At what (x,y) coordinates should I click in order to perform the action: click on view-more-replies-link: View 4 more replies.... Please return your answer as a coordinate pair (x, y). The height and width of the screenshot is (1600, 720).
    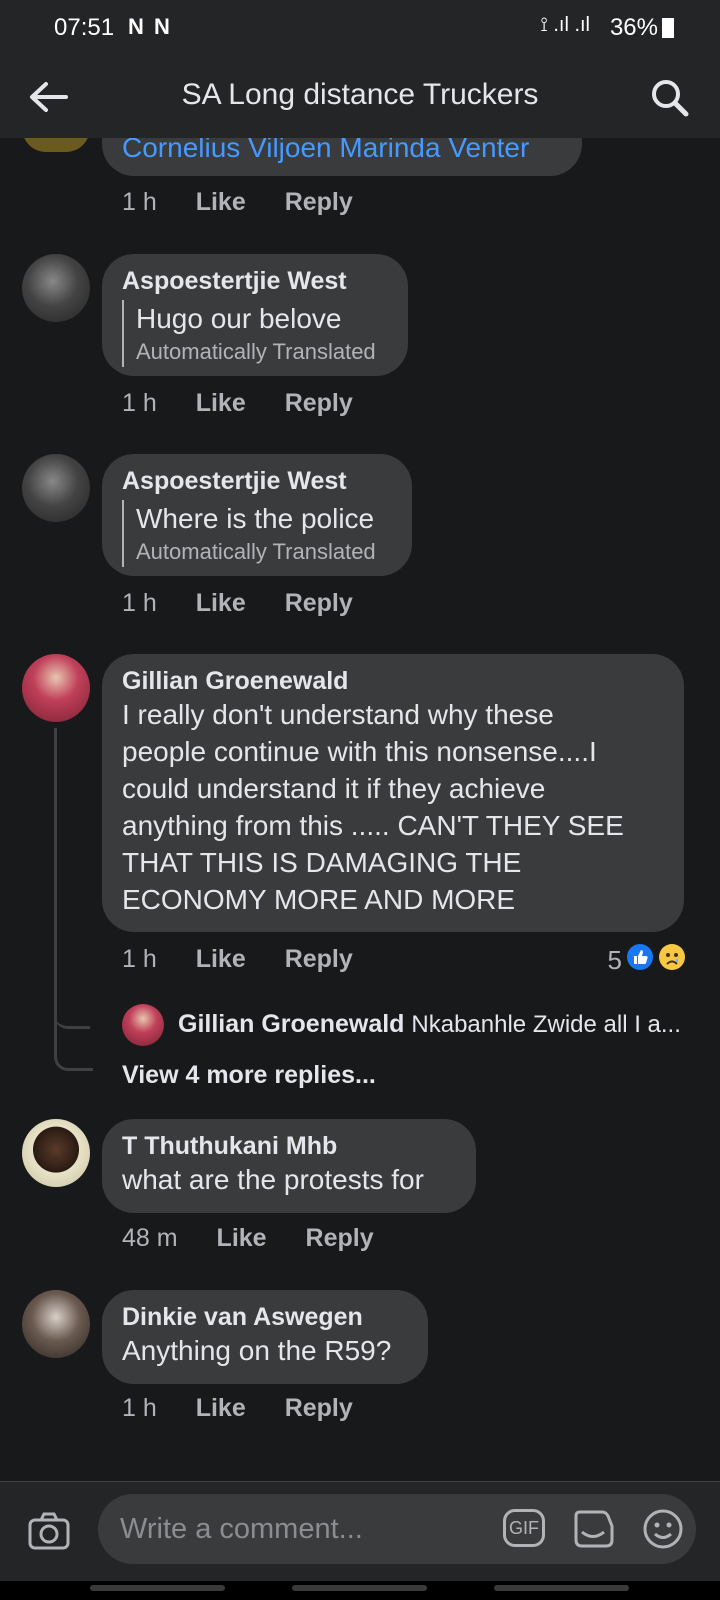
    Looking at the image, I should click on (249, 1075).